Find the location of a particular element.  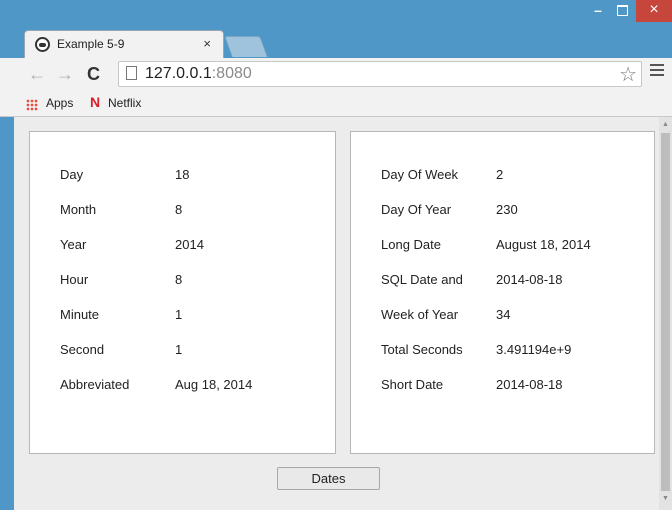

row-value: 34 is located at coordinates (503, 314).